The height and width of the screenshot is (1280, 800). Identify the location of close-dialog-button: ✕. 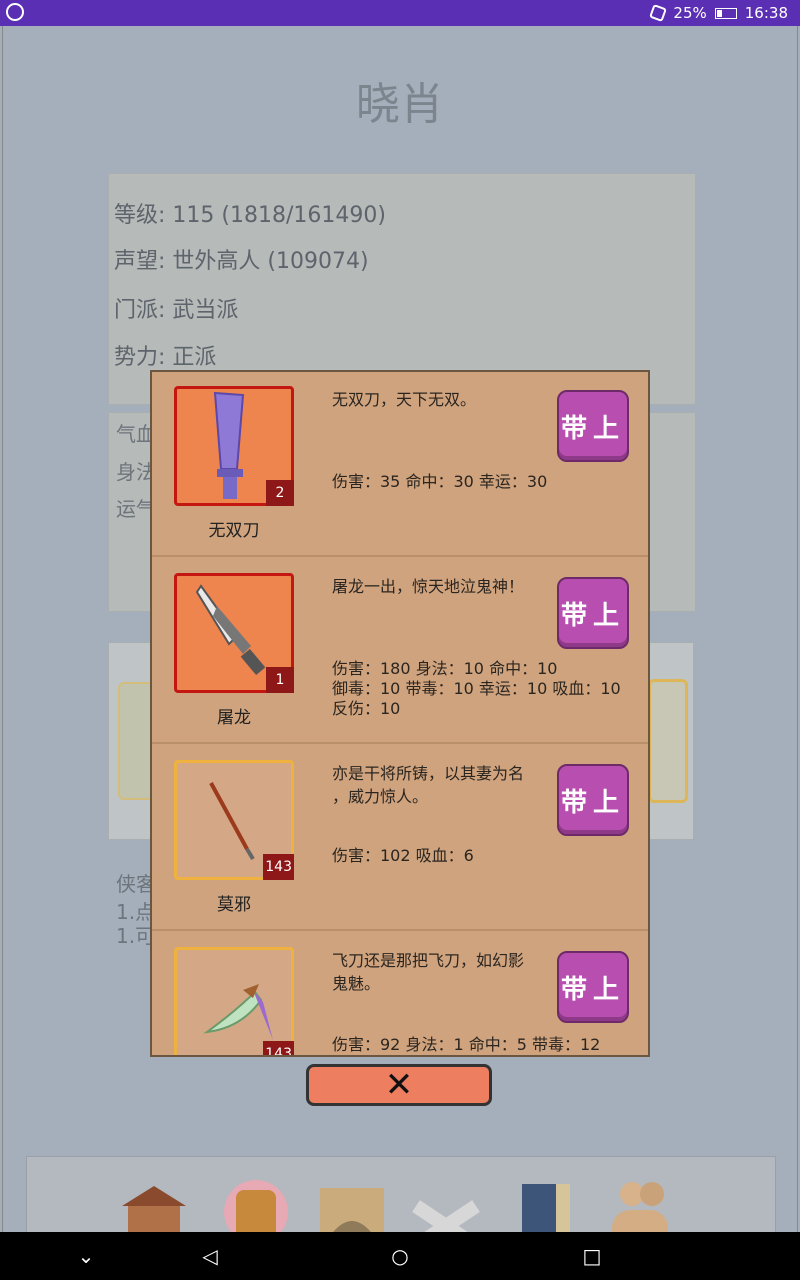
(399, 1085).